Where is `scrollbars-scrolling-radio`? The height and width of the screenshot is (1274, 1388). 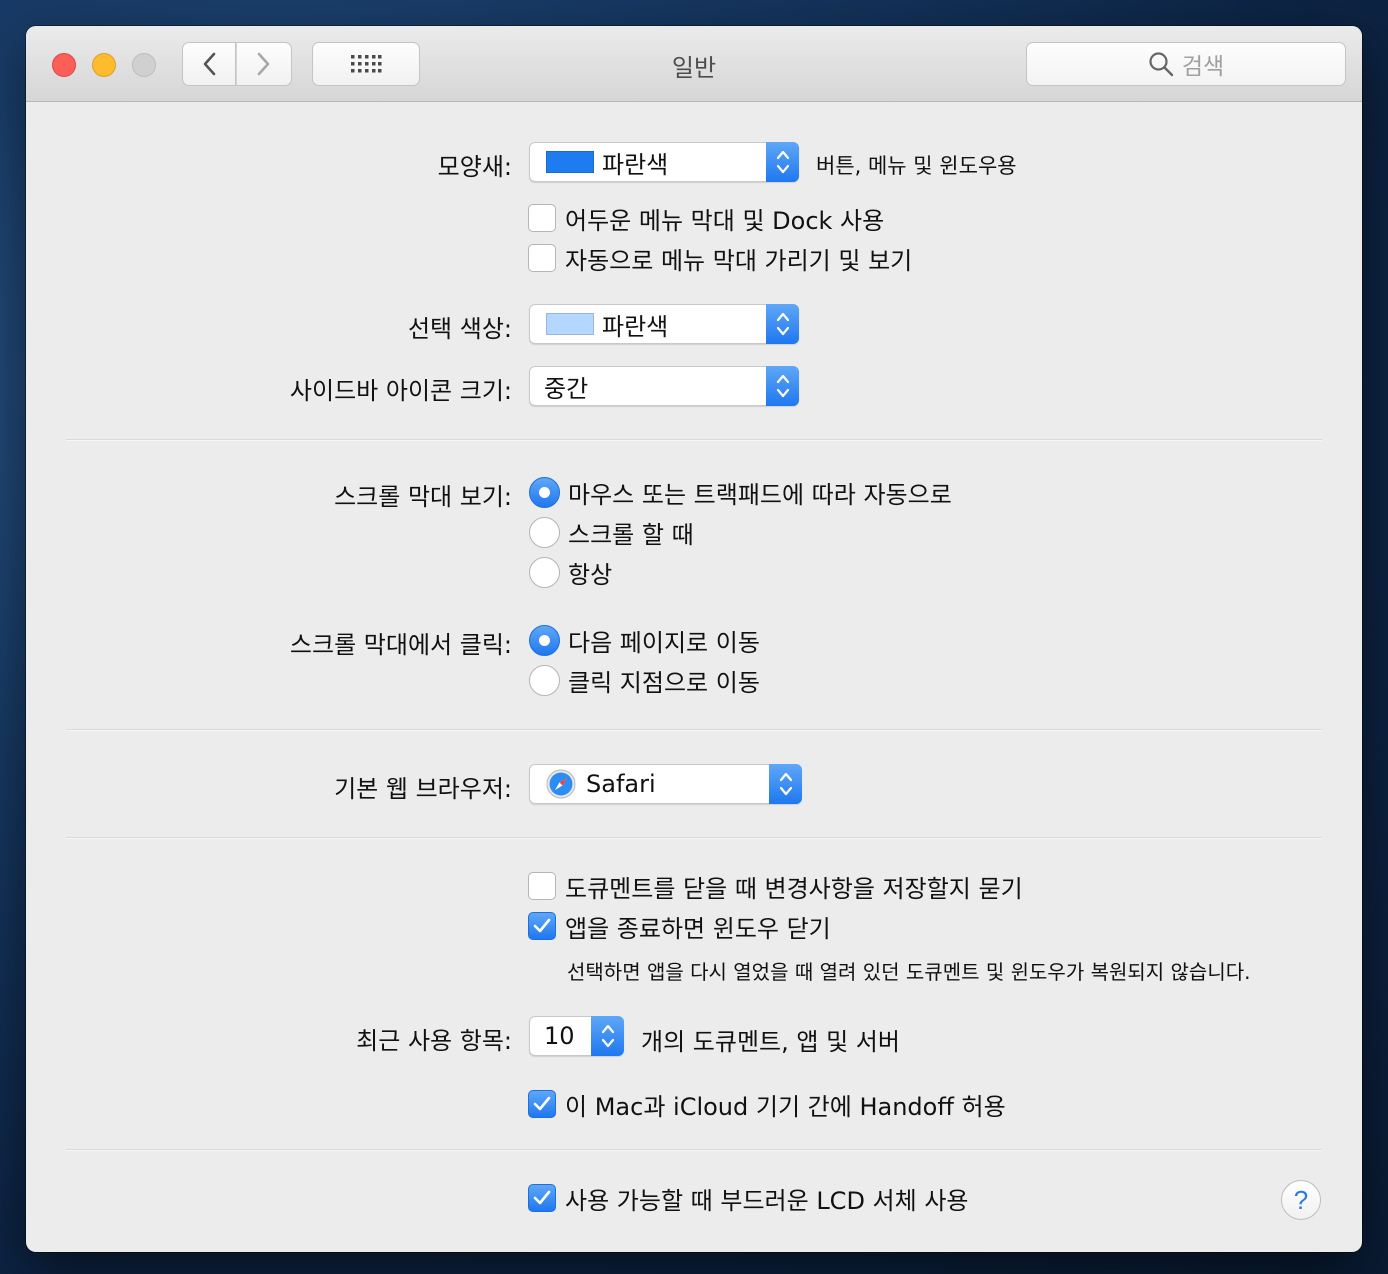 scrollbars-scrolling-radio is located at coordinates (544, 532).